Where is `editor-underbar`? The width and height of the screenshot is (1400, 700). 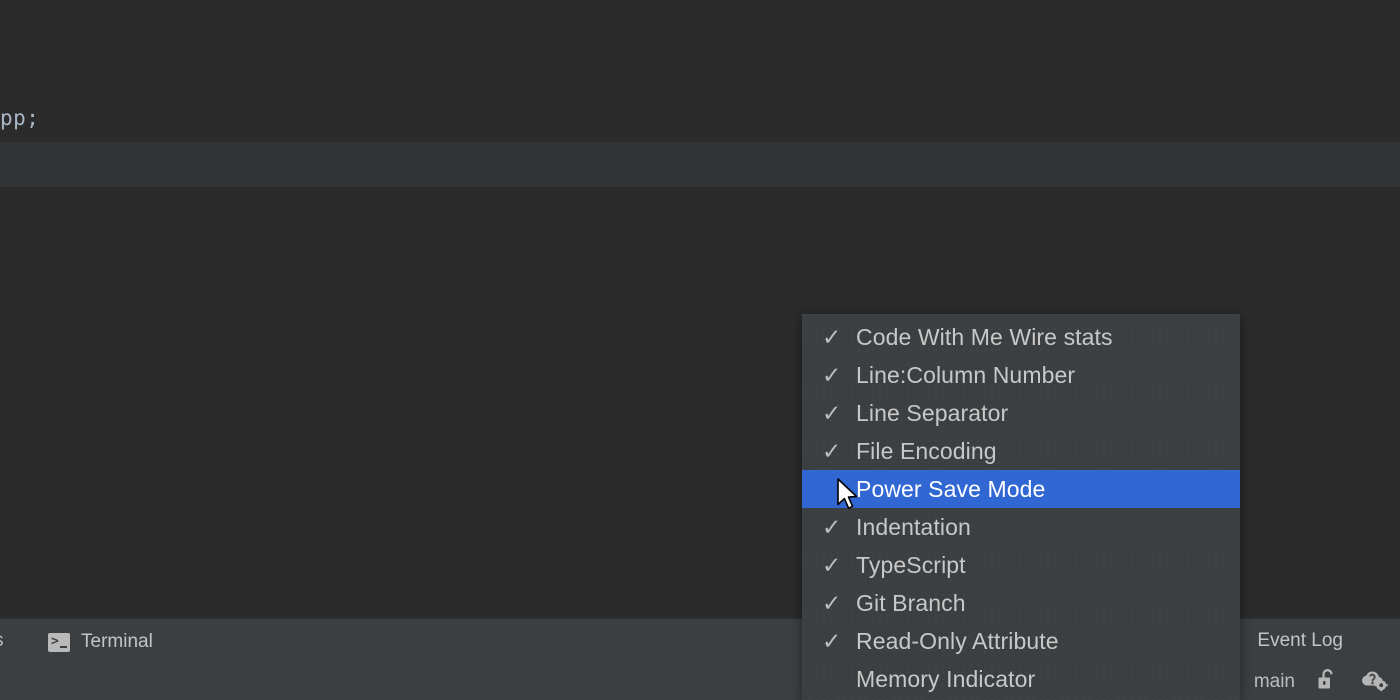
editor-underbar is located at coordinates (700, 164).